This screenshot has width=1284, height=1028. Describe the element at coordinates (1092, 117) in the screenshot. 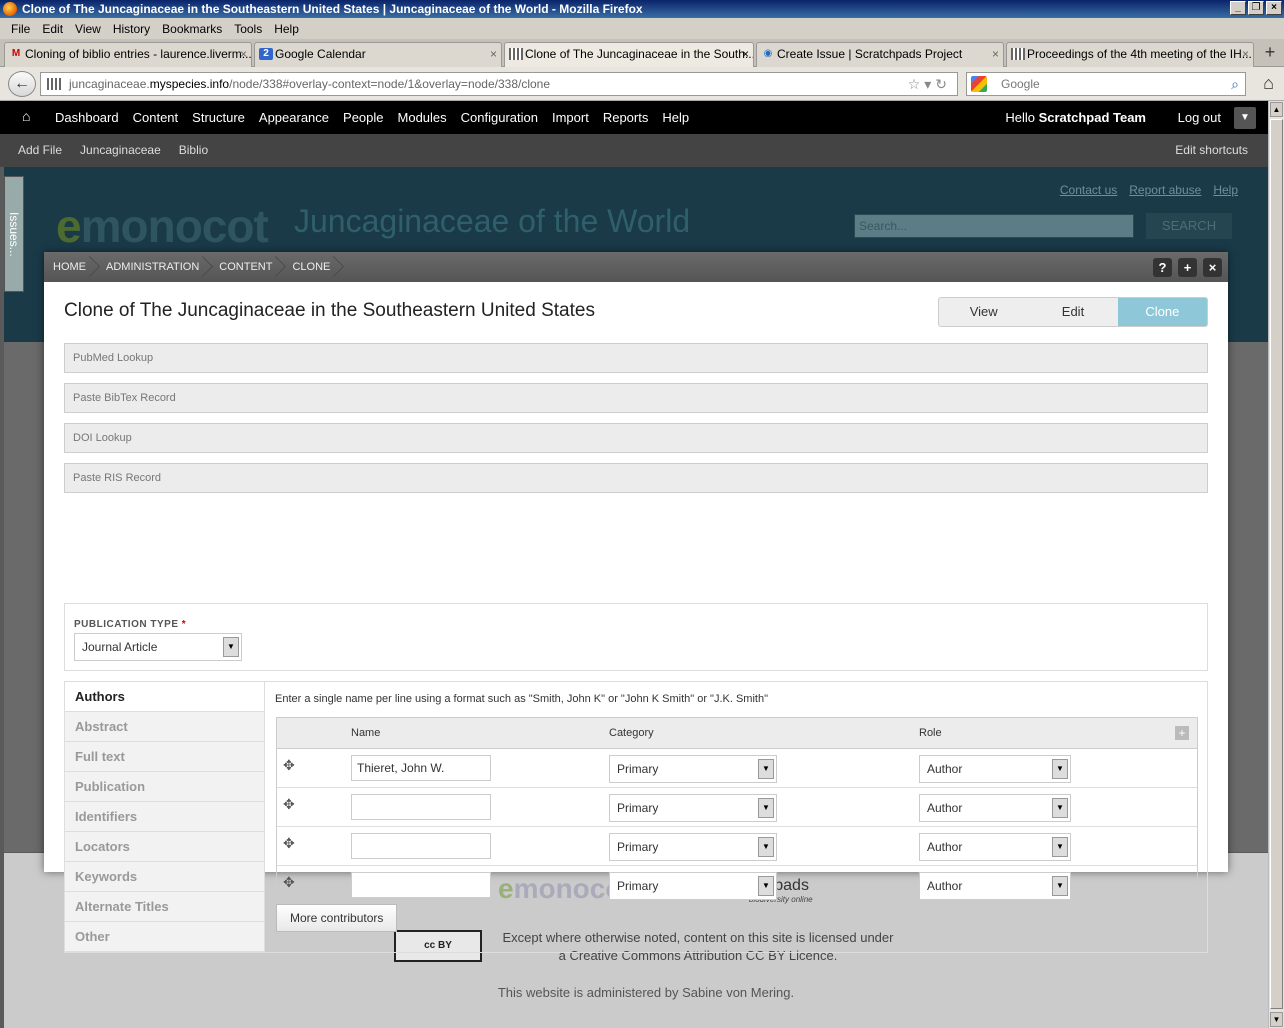

I see `username: Scratchpad Team` at that location.